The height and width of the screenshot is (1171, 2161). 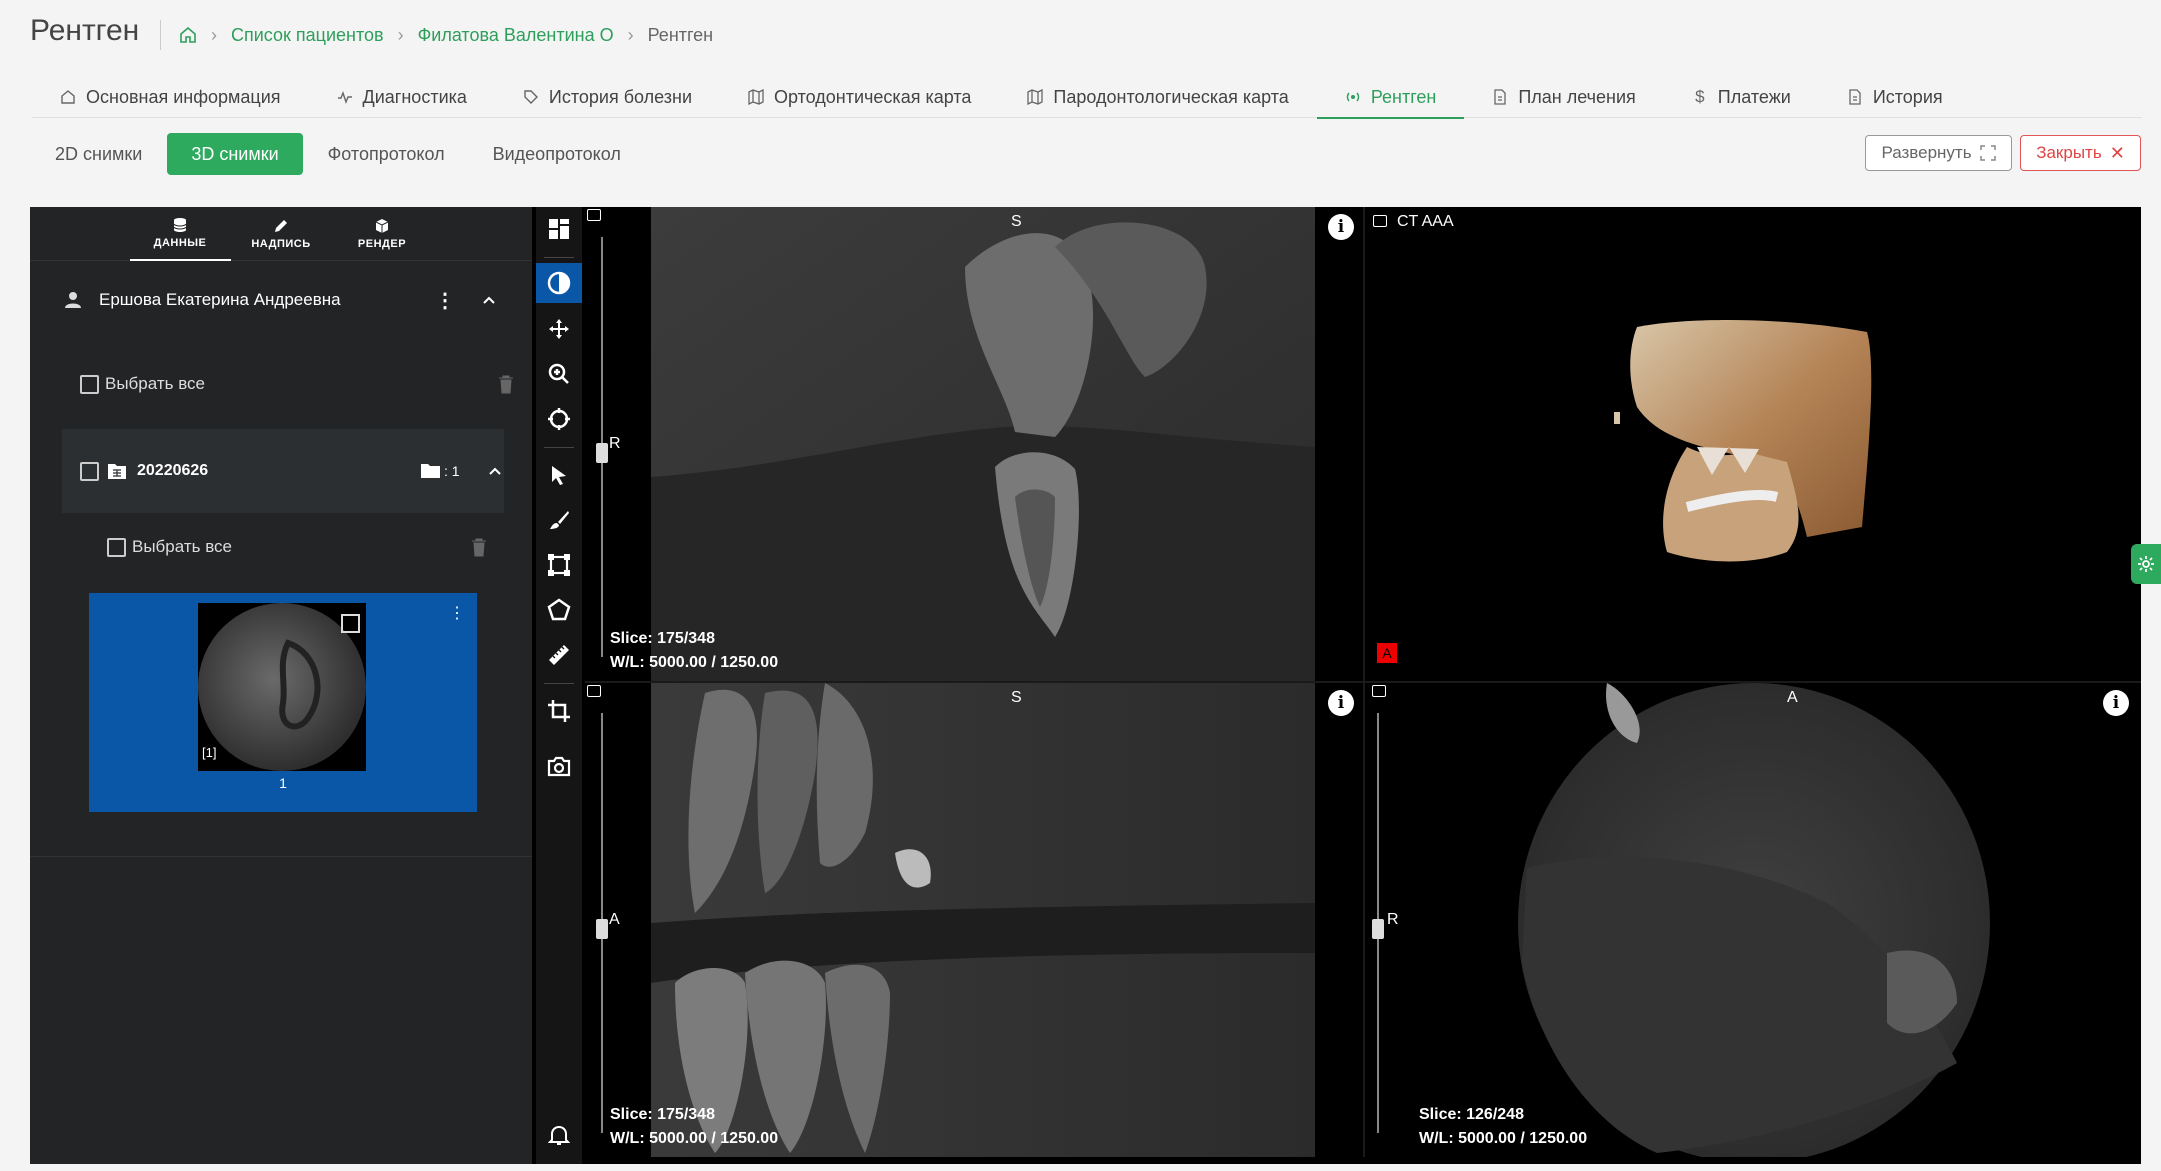 What do you see at coordinates (452, 471) in the screenshot?
I see `folder-count: : 1` at bounding box center [452, 471].